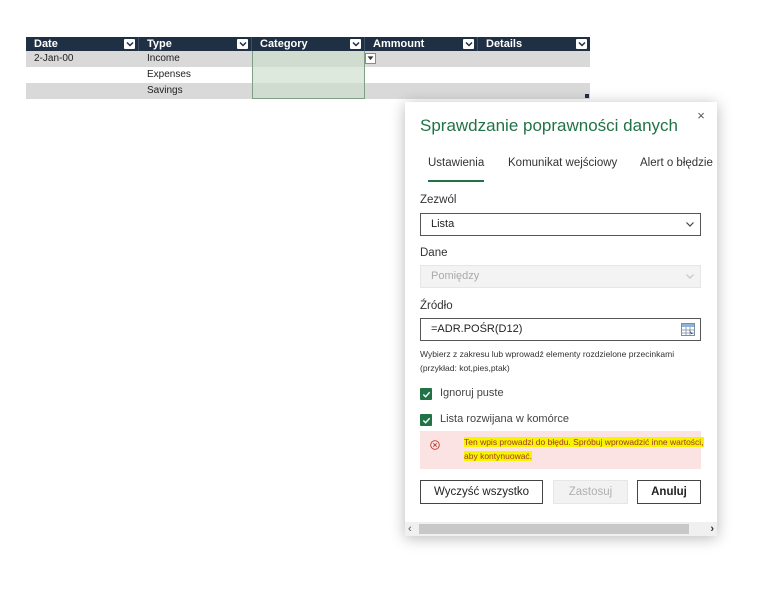 Image resolution: width=761 pixels, height=591 pixels. I want to click on column-header-label: Type, so click(159, 44).